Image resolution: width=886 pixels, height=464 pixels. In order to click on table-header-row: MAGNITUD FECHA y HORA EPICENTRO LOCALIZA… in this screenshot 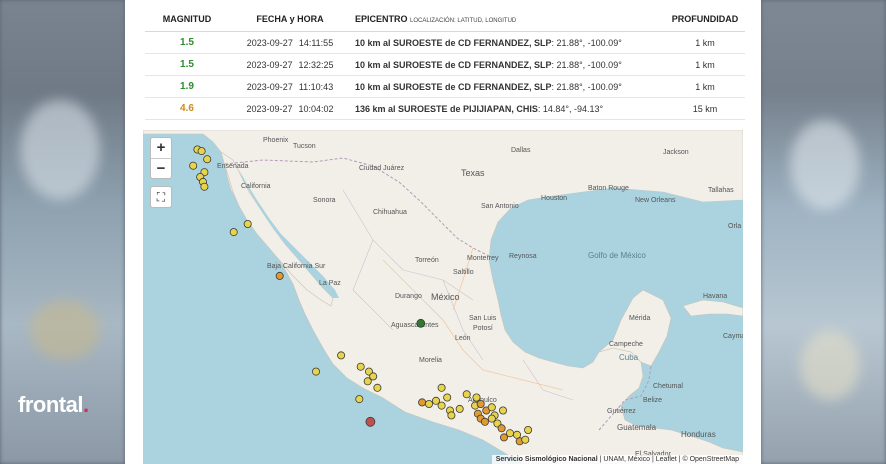, I will do `click(445, 20)`.